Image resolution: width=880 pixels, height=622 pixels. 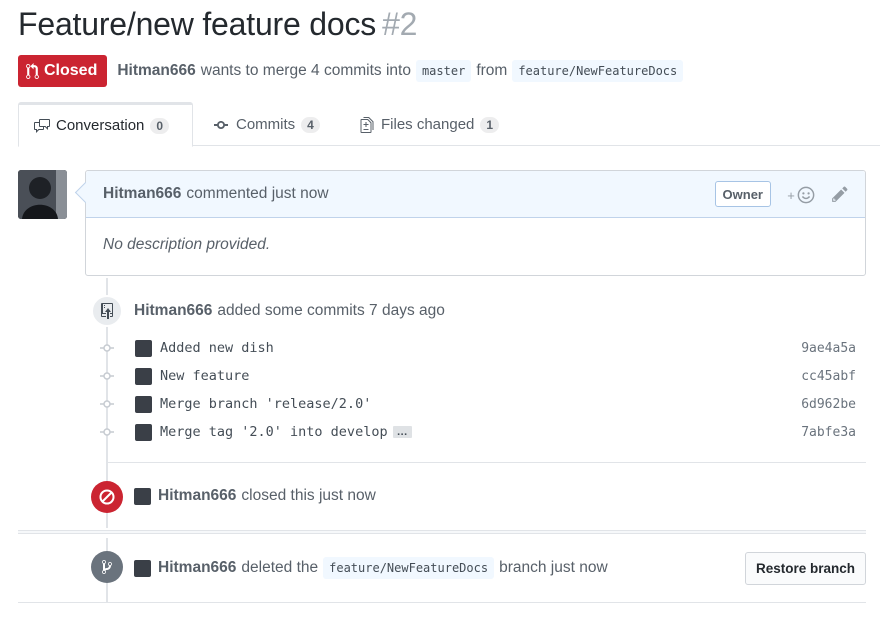 I want to click on closed-event-icon, so click(x=107, y=497).